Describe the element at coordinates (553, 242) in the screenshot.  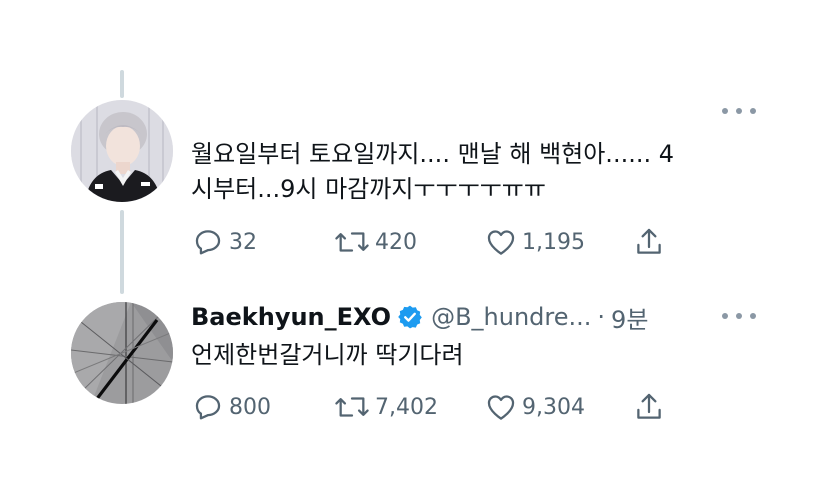
I see `like-count: 1,195` at that location.